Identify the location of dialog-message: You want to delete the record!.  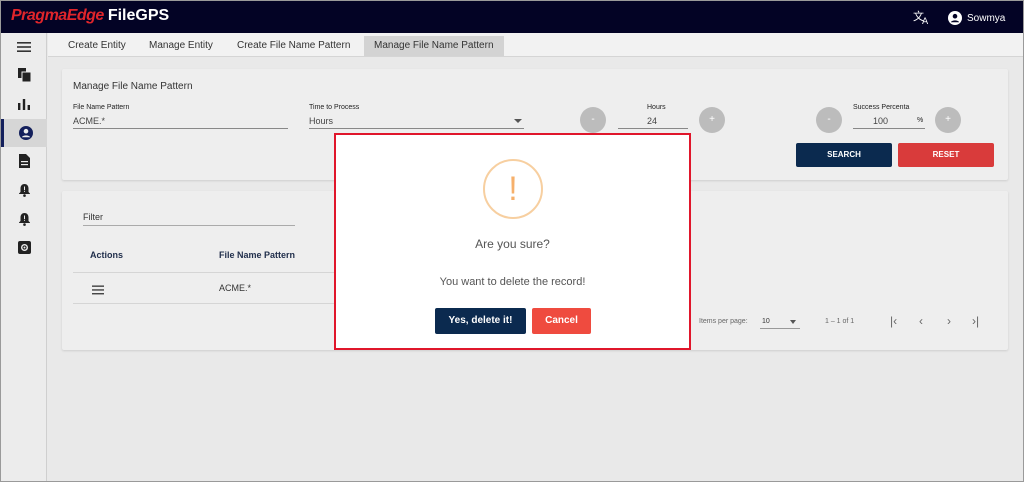
(512, 282).